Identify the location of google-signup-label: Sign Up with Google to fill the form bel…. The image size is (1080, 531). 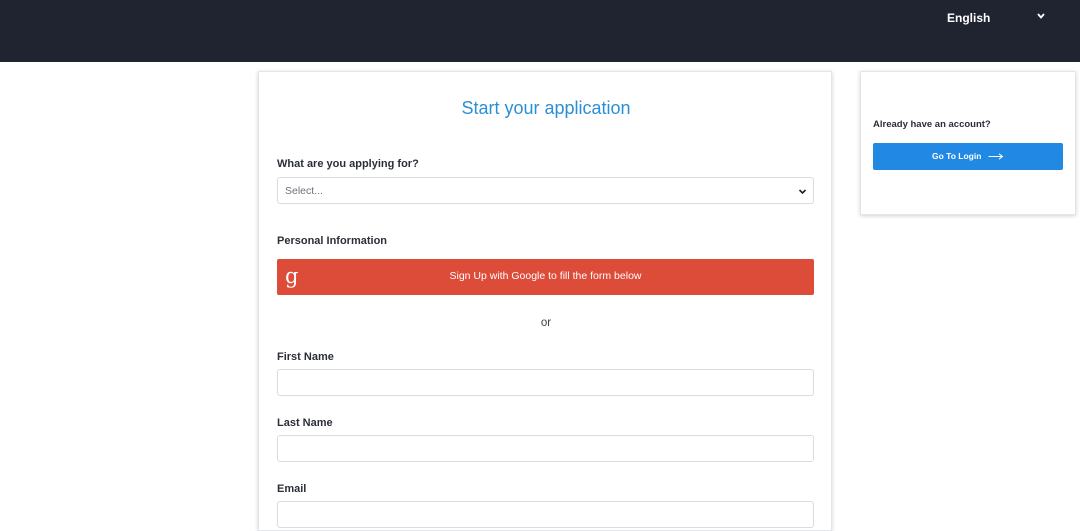
(545, 276).